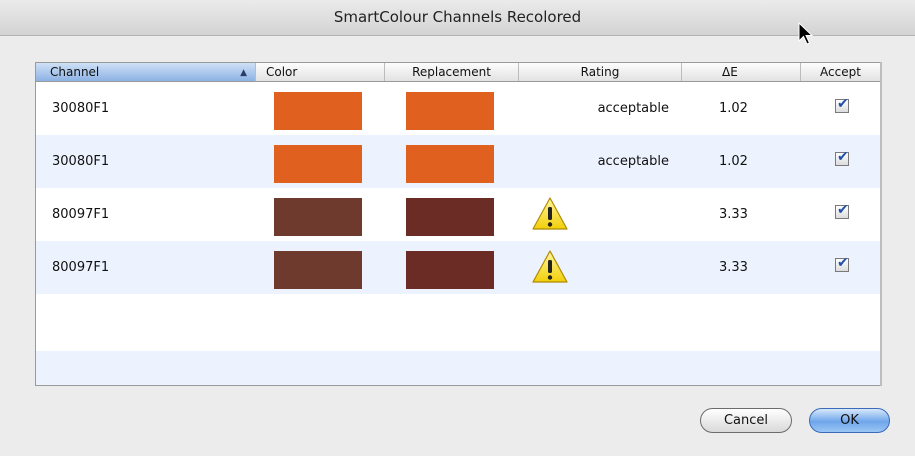  What do you see at coordinates (842, 283) in the screenshot?
I see `accept-checkbox-cell: ✔` at bounding box center [842, 283].